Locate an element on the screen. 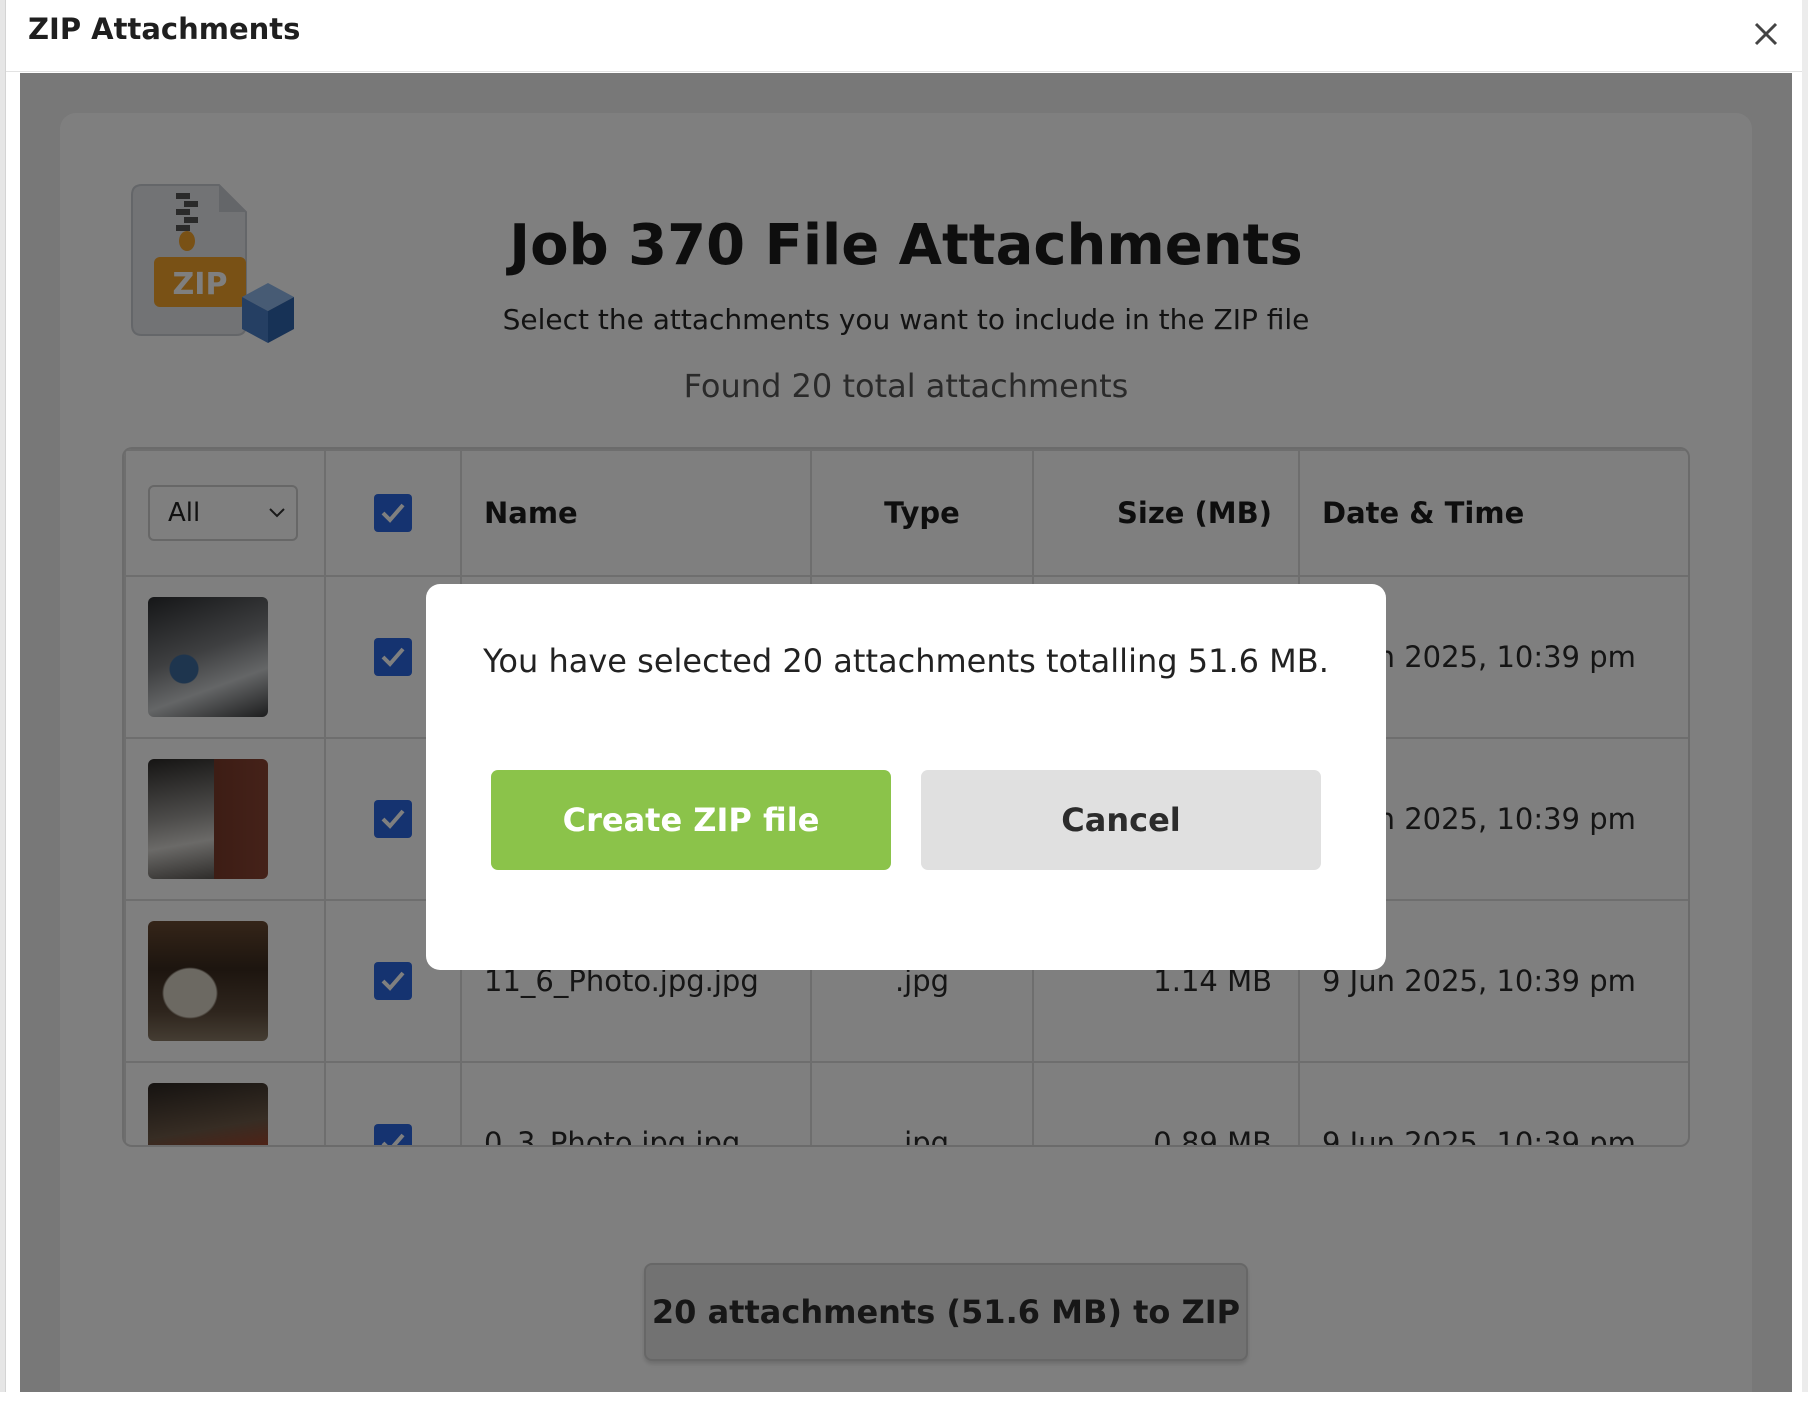 This screenshot has width=1808, height=1413. close-icon is located at coordinates (1766, 34).